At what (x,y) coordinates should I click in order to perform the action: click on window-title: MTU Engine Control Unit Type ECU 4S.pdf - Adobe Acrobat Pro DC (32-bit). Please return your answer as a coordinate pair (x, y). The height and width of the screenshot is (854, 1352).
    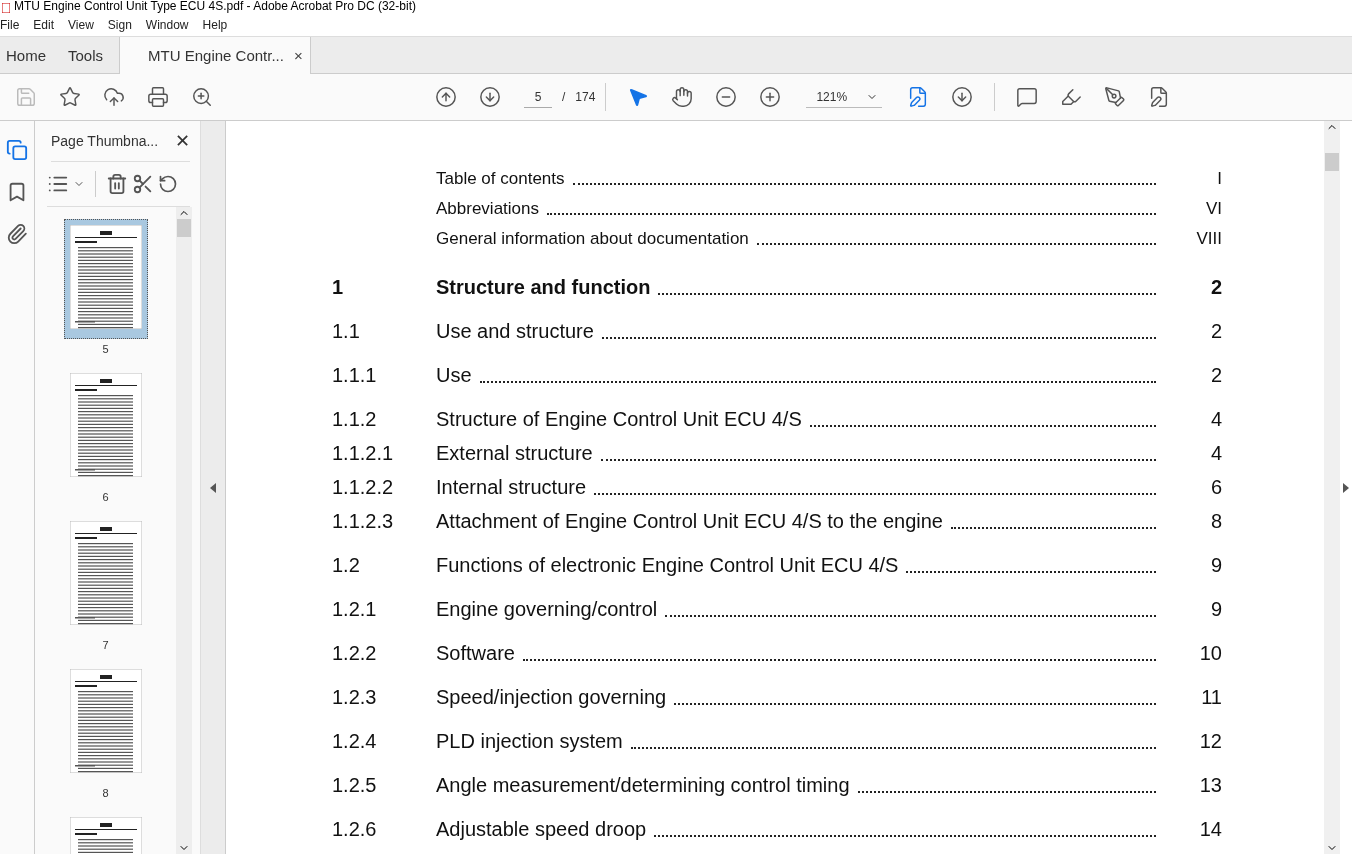
    Looking at the image, I should click on (215, 6).